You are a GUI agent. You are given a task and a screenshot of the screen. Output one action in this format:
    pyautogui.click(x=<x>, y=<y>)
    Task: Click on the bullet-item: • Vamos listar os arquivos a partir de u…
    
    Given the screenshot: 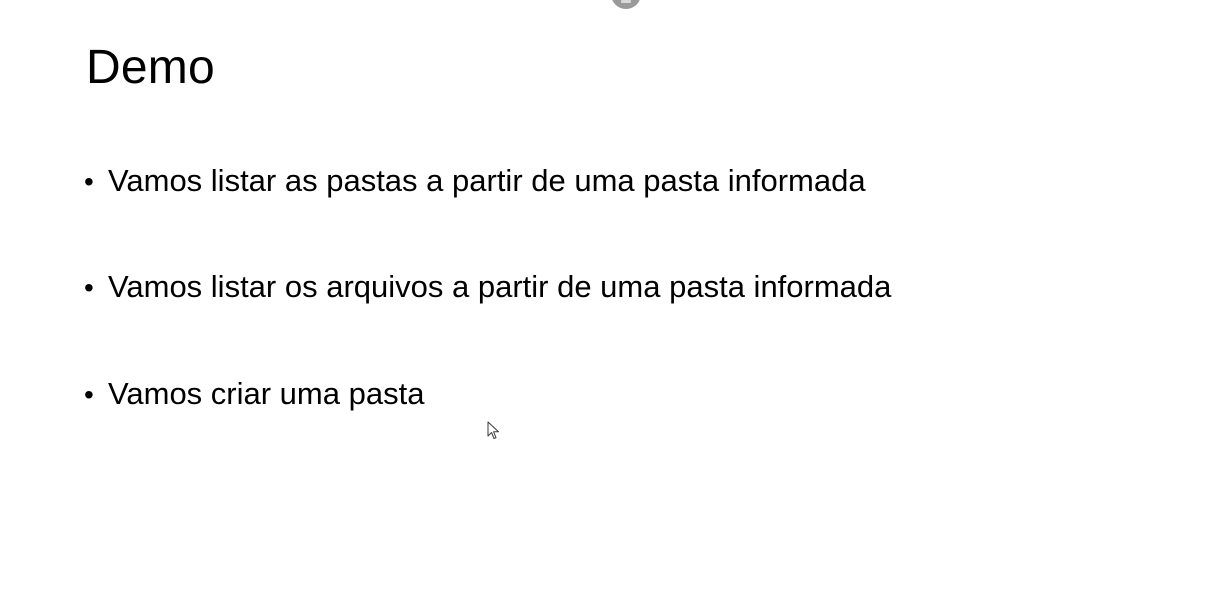 What is the action you would take?
    pyautogui.click(x=487, y=286)
    